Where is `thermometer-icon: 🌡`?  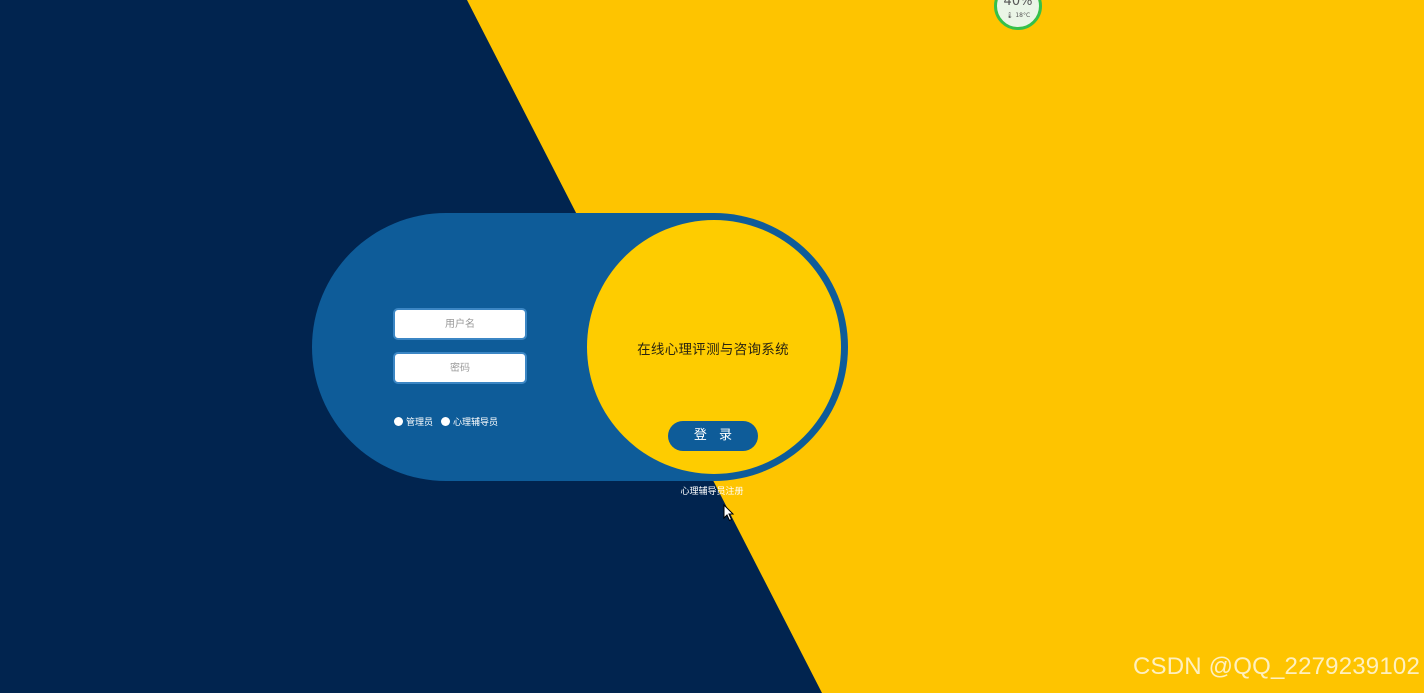
thermometer-icon: 🌡 is located at coordinates (1009, 15).